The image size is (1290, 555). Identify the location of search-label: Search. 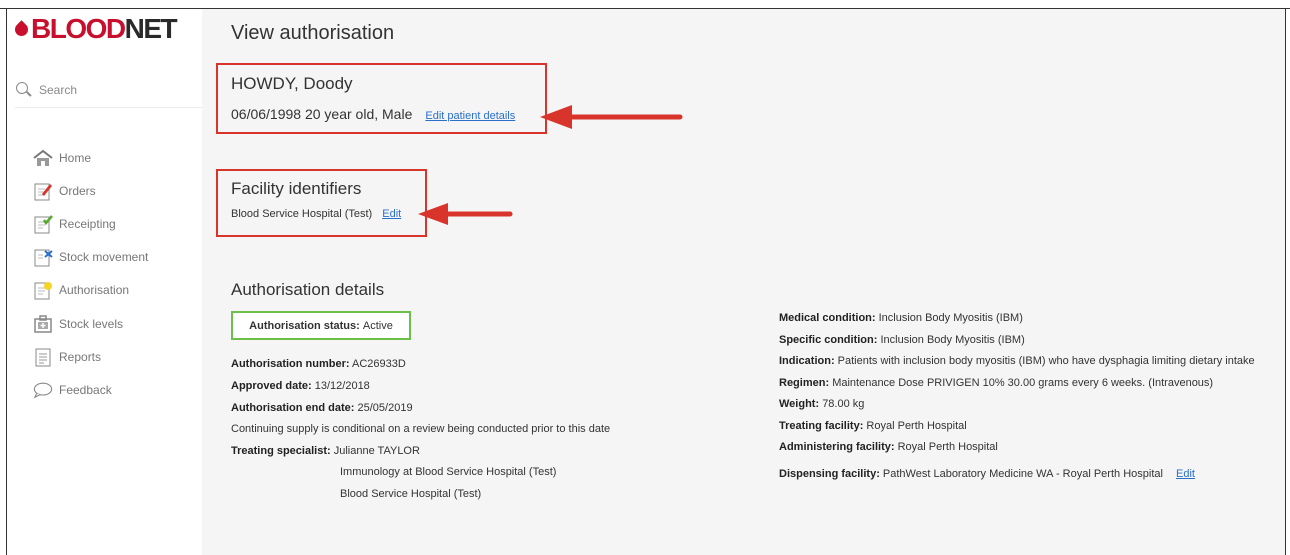
(58, 89).